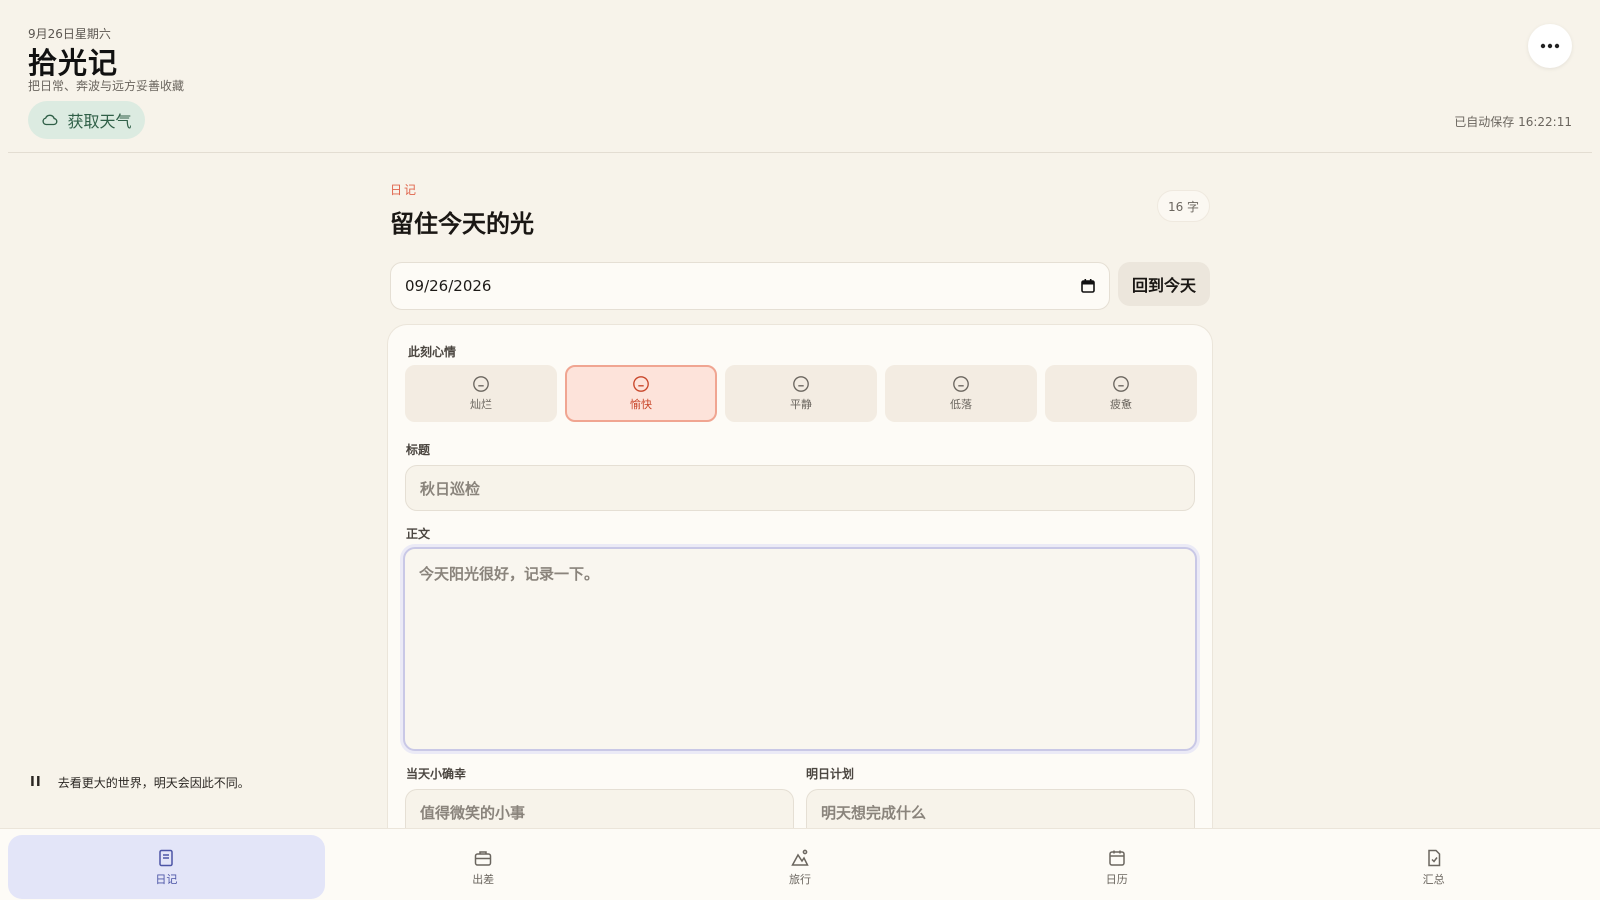 The image size is (1600, 900). I want to click on back-to-today-button: 回到今天, so click(1164, 284).